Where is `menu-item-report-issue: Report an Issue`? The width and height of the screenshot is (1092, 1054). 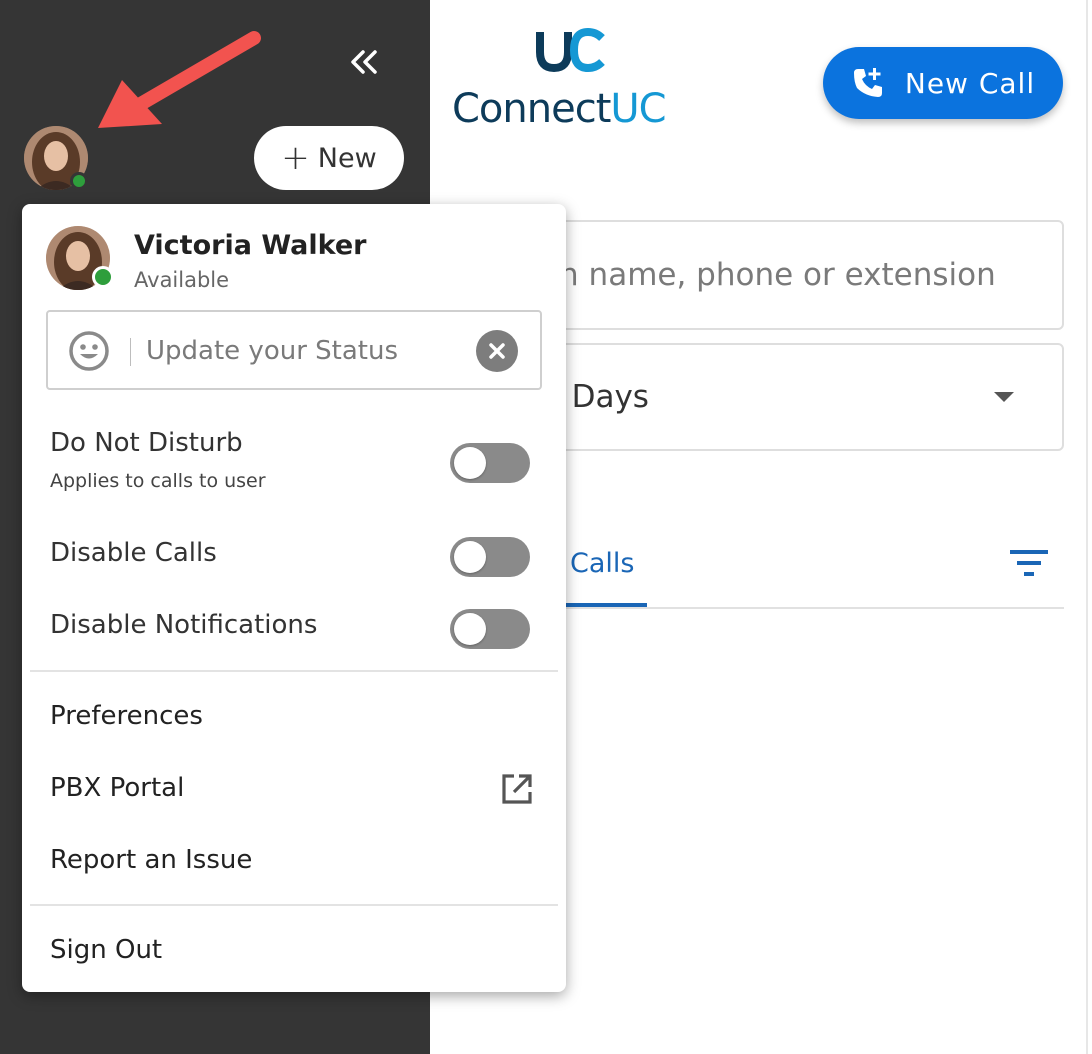
menu-item-report-issue: Report an Issue is located at coordinates (295, 860).